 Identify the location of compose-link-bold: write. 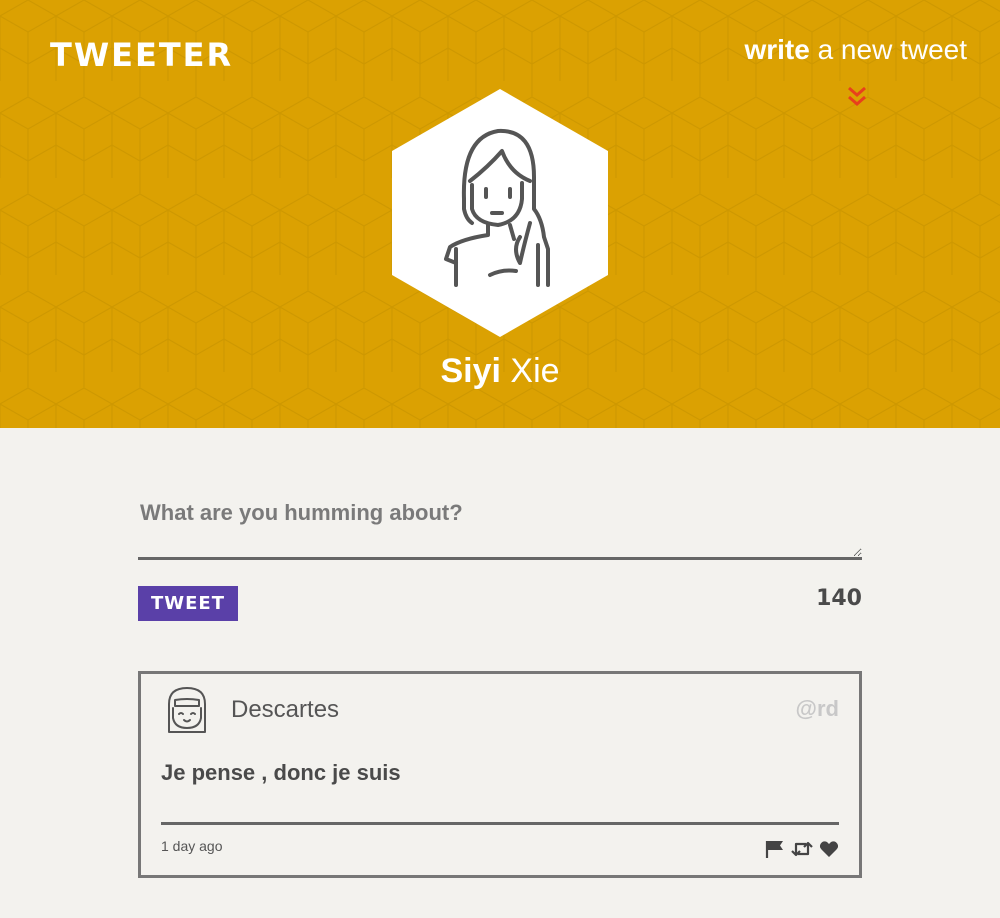
(777, 49).